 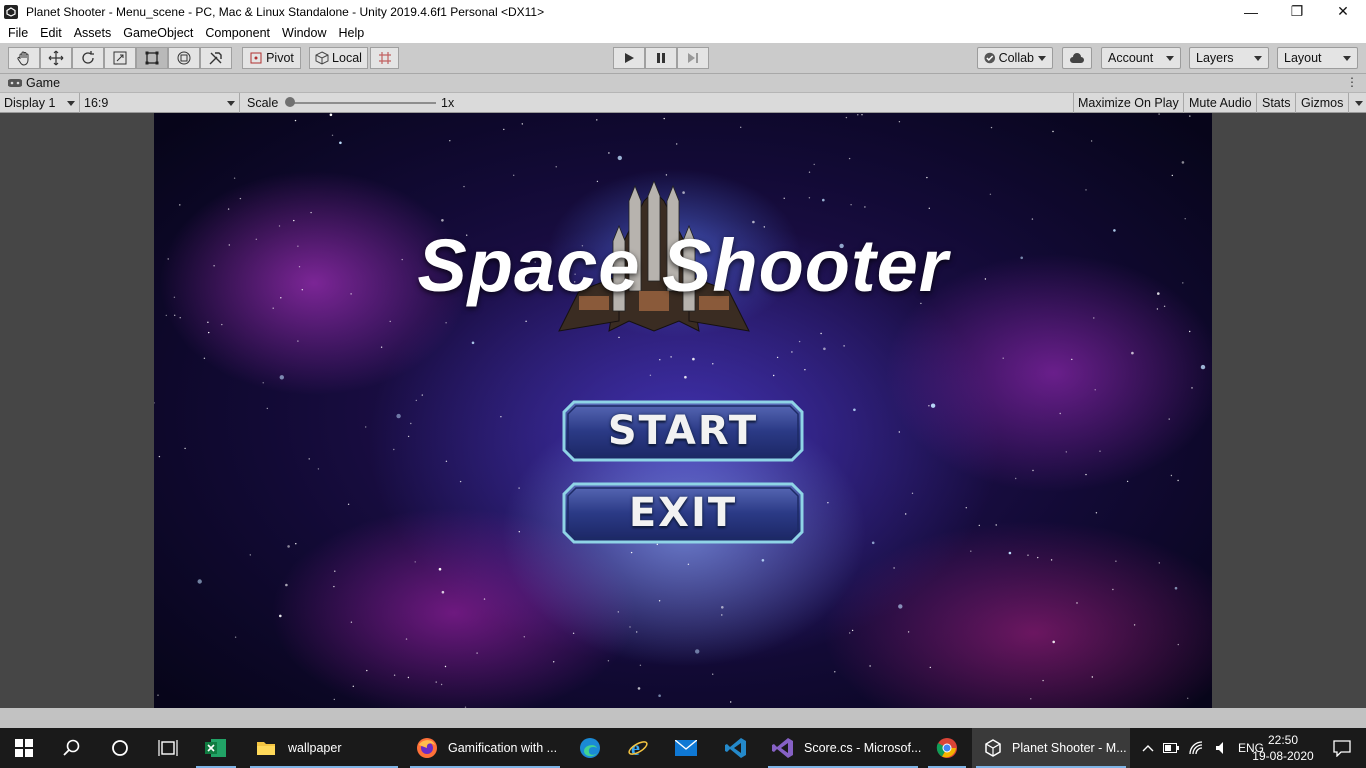 I want to click on notification-icon, so click(x=1342, y=748).